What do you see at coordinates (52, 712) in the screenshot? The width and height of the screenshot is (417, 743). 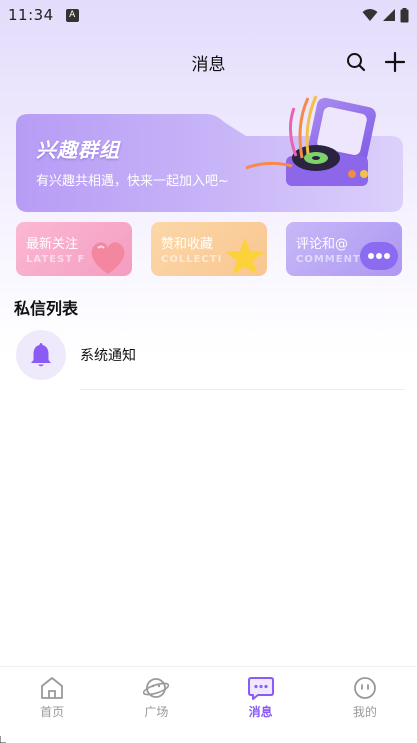 I see `tab-label: 首页` at bounding box center [52, 712].